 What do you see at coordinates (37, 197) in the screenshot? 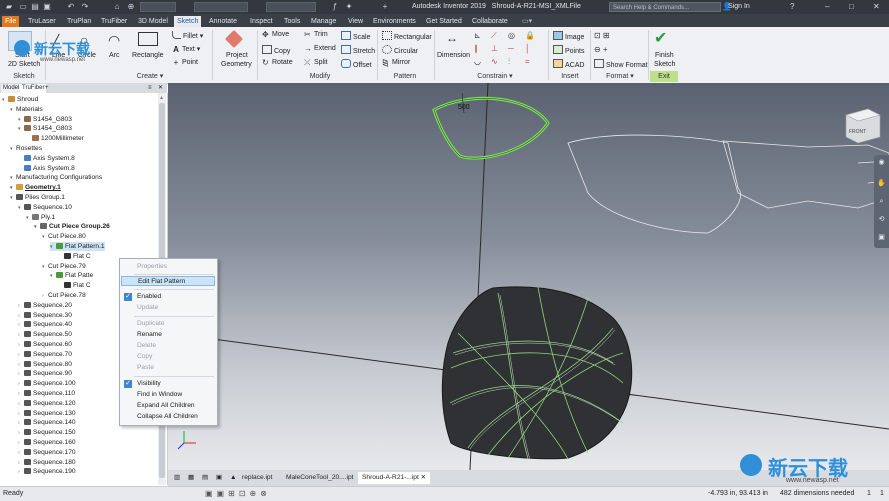
I see `tree-node: ▾ Plies Group.1` at bounding box center [37, 197].